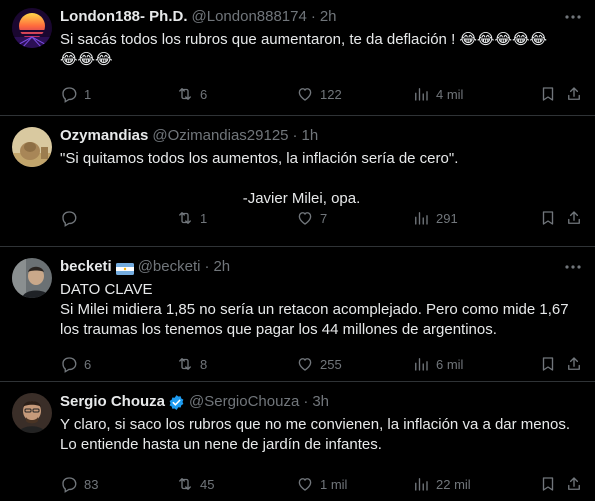 This screenshot has width=595, height=501. Describe the element at coordinates (124, 17) in the screenshot. I see `display-name: London188- Ph.D.` at that location.